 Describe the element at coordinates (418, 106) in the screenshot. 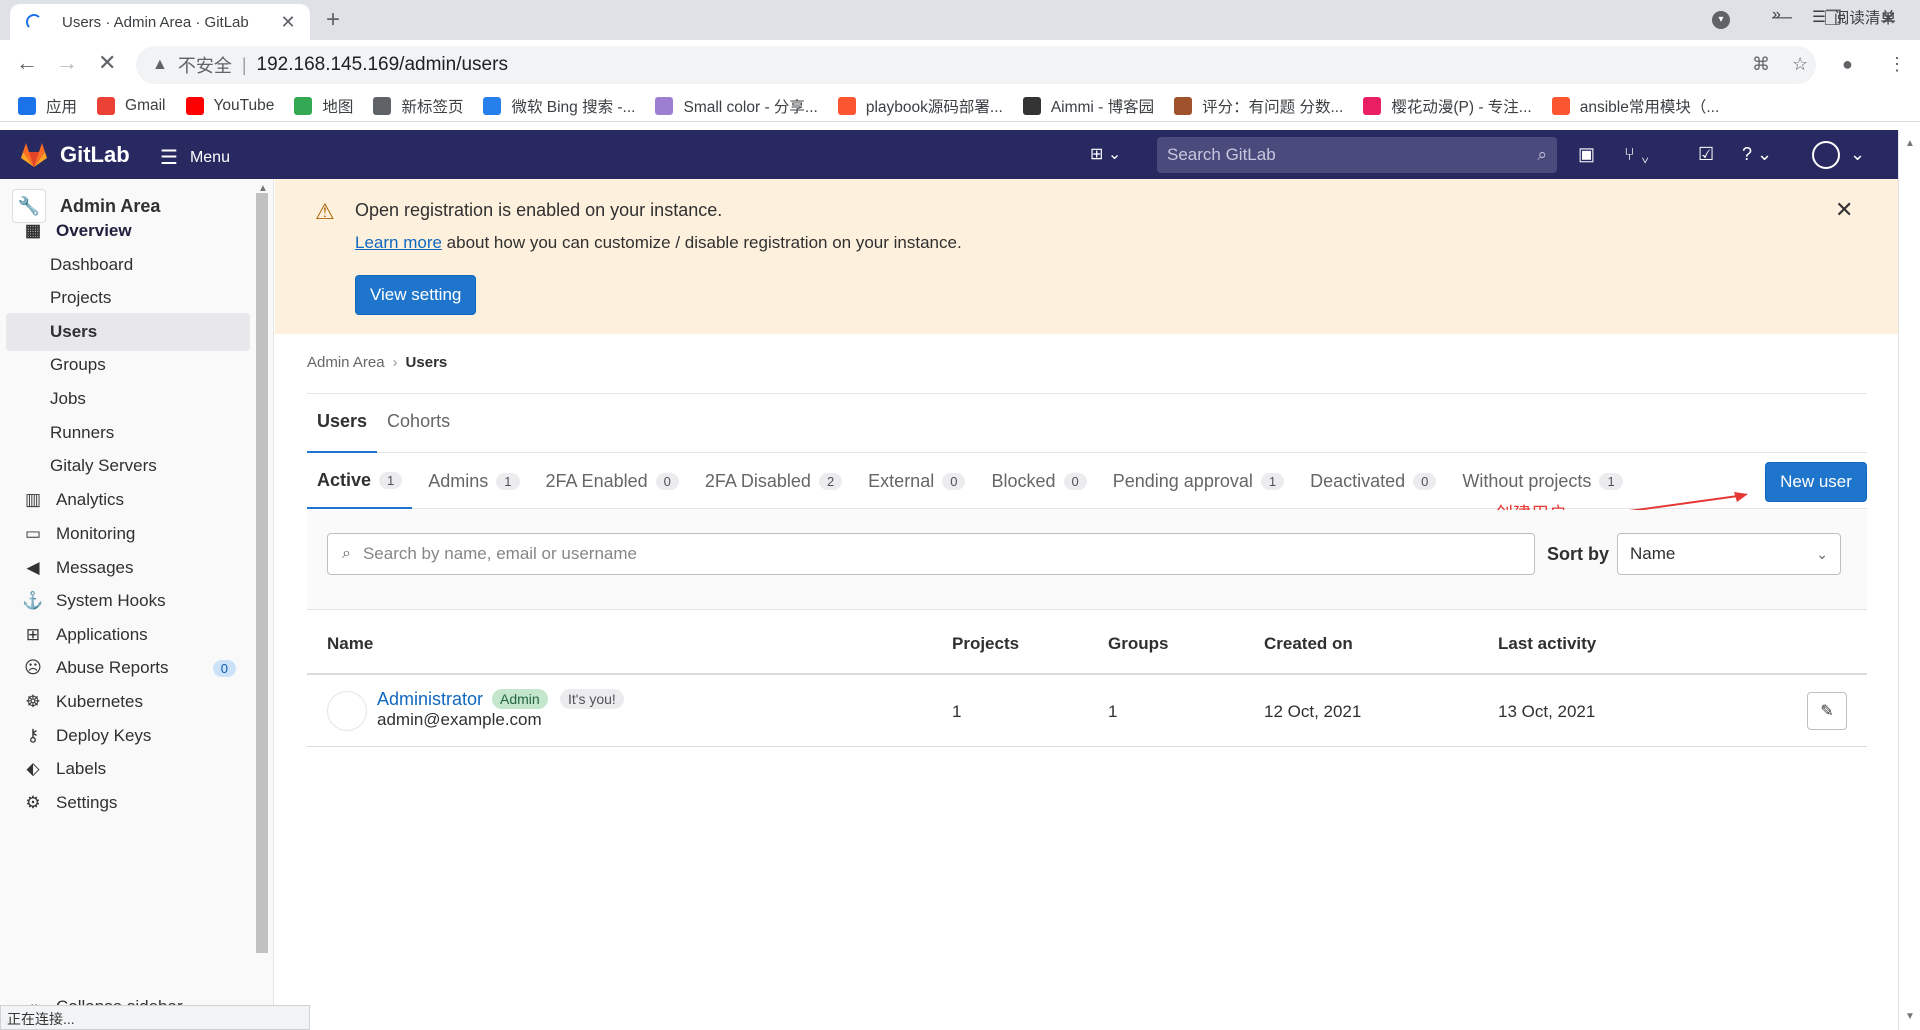

I see `bookmark-item: 新标签页` at that location.